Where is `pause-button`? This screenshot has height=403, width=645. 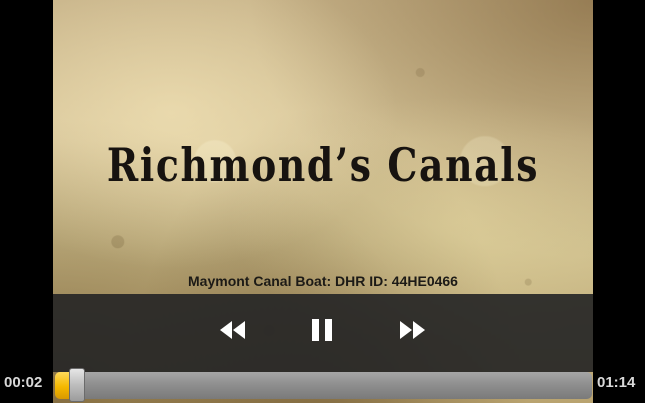
pause-button is located at coordinates (322, 330).